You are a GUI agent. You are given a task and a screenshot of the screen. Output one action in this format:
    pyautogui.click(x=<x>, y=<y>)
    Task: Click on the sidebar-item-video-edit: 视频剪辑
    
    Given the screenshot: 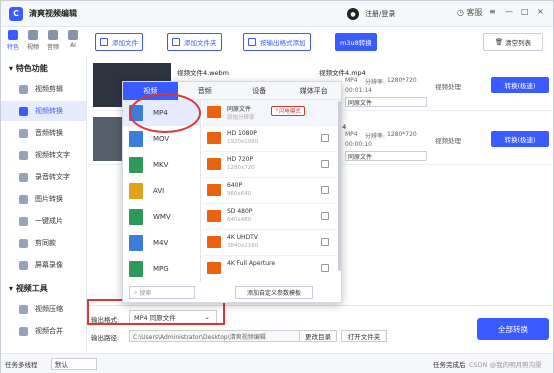 What is the action you would take?
    pyautogui.click(x=43, y=89)
    